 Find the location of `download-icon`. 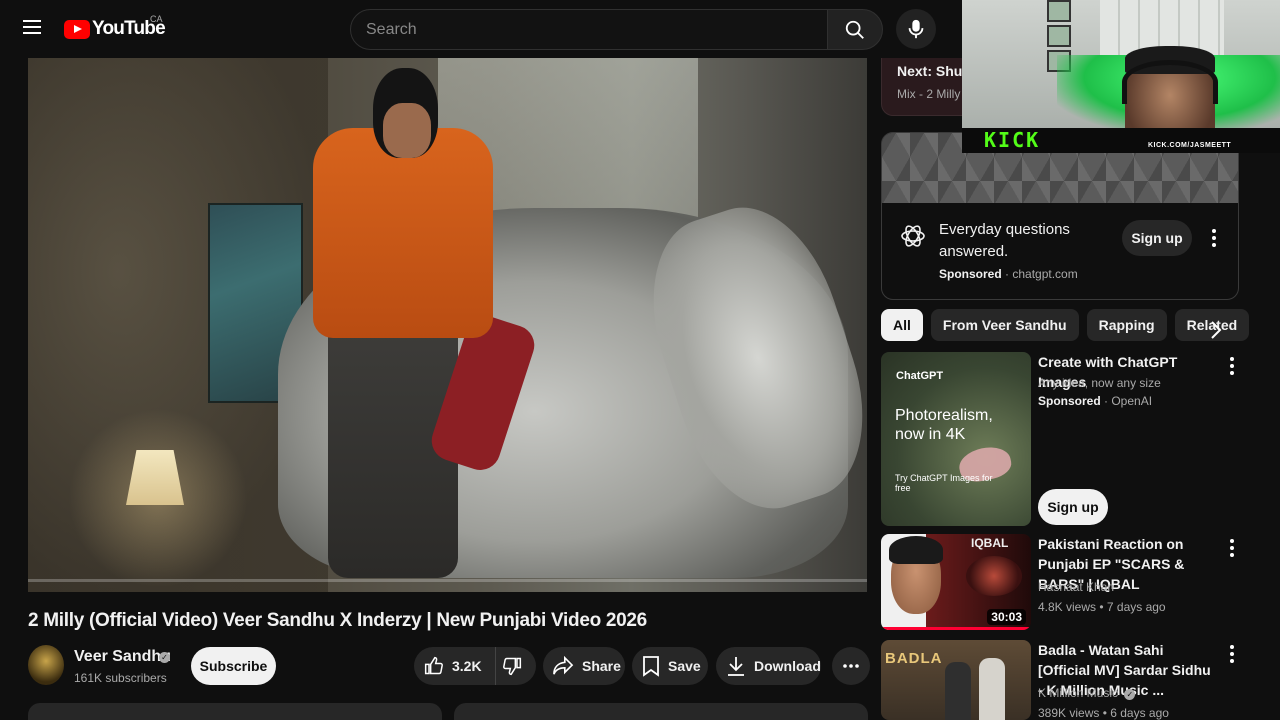

download-icon is located at coordinates (736, 666).